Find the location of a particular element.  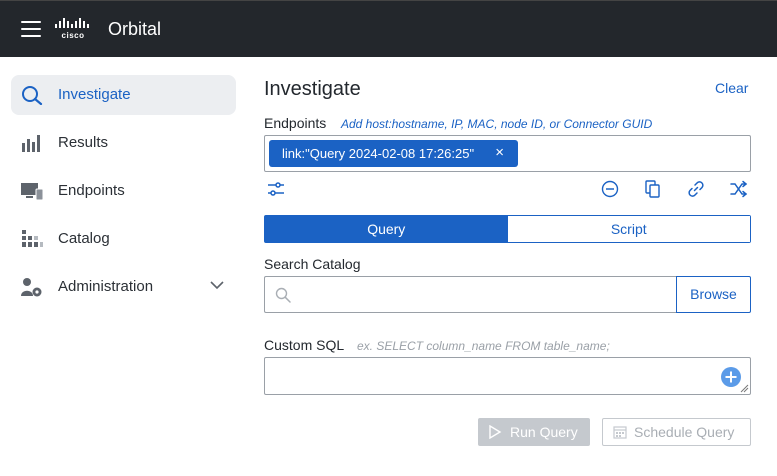

play-icon is located at coordinates (495, 432).